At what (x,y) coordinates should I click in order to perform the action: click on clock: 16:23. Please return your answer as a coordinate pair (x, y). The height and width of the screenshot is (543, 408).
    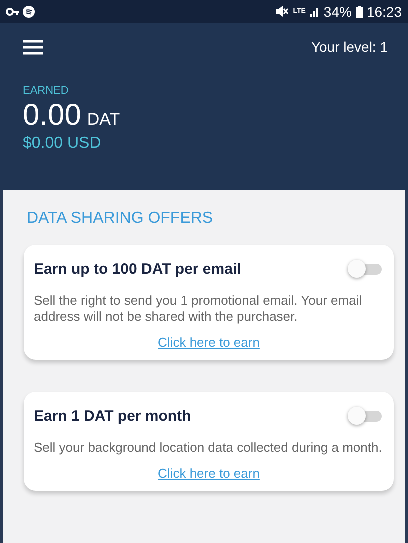
    Looking at the image, I should click on (384, 12).